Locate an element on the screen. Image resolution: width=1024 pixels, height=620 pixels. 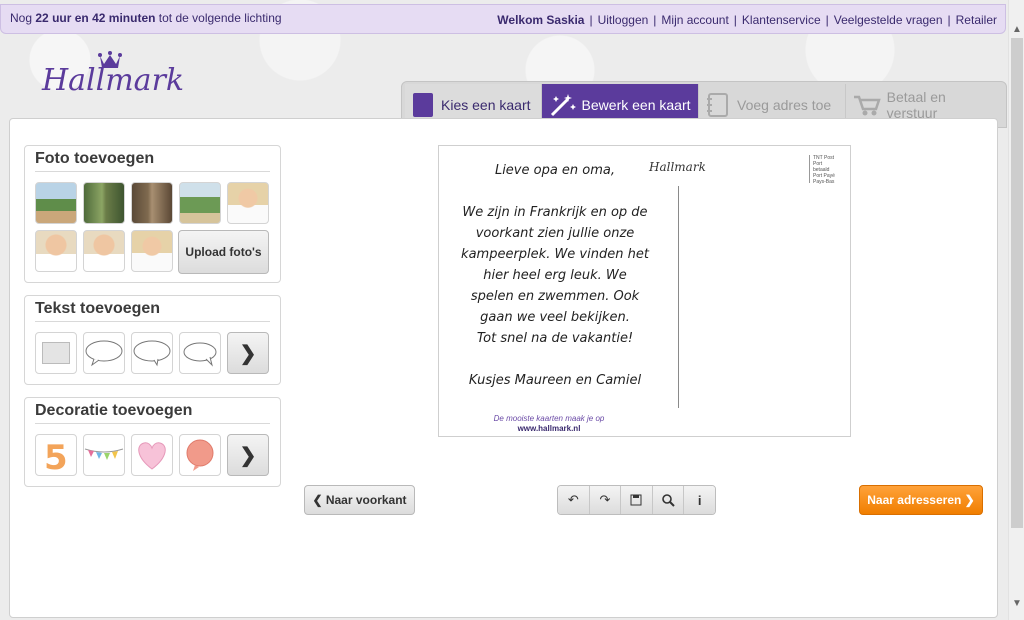
text-box-icon is located at coordinates (56, 353).